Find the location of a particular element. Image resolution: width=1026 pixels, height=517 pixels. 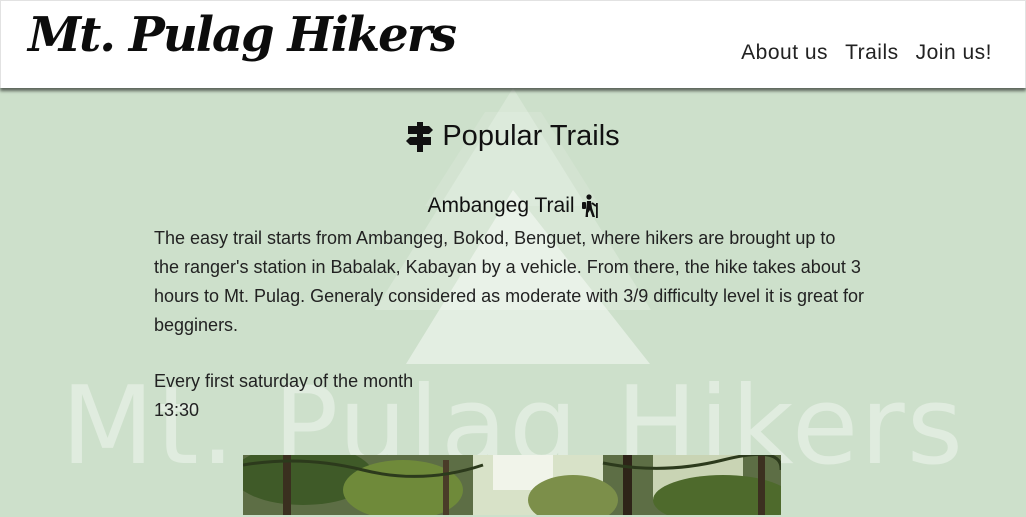

nav-about-us: About us is located at coordinates (784, 53).